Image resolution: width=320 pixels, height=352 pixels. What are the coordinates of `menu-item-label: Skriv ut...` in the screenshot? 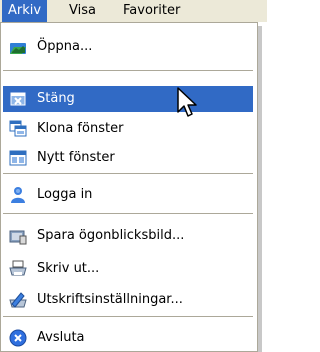 It's located at (68, 268).